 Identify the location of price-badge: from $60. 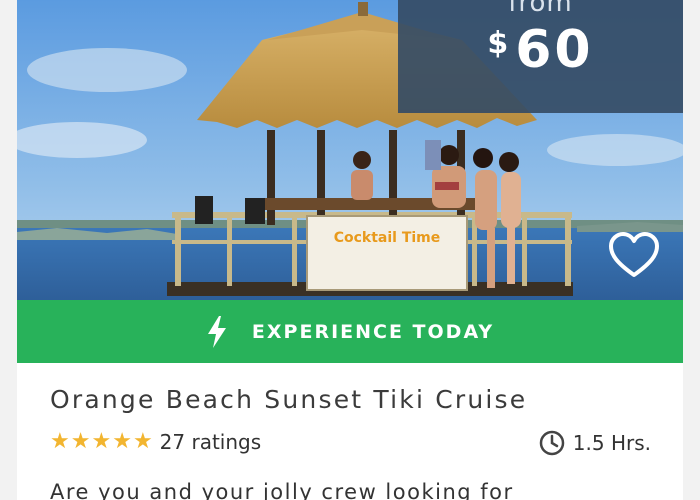
(540, 56).